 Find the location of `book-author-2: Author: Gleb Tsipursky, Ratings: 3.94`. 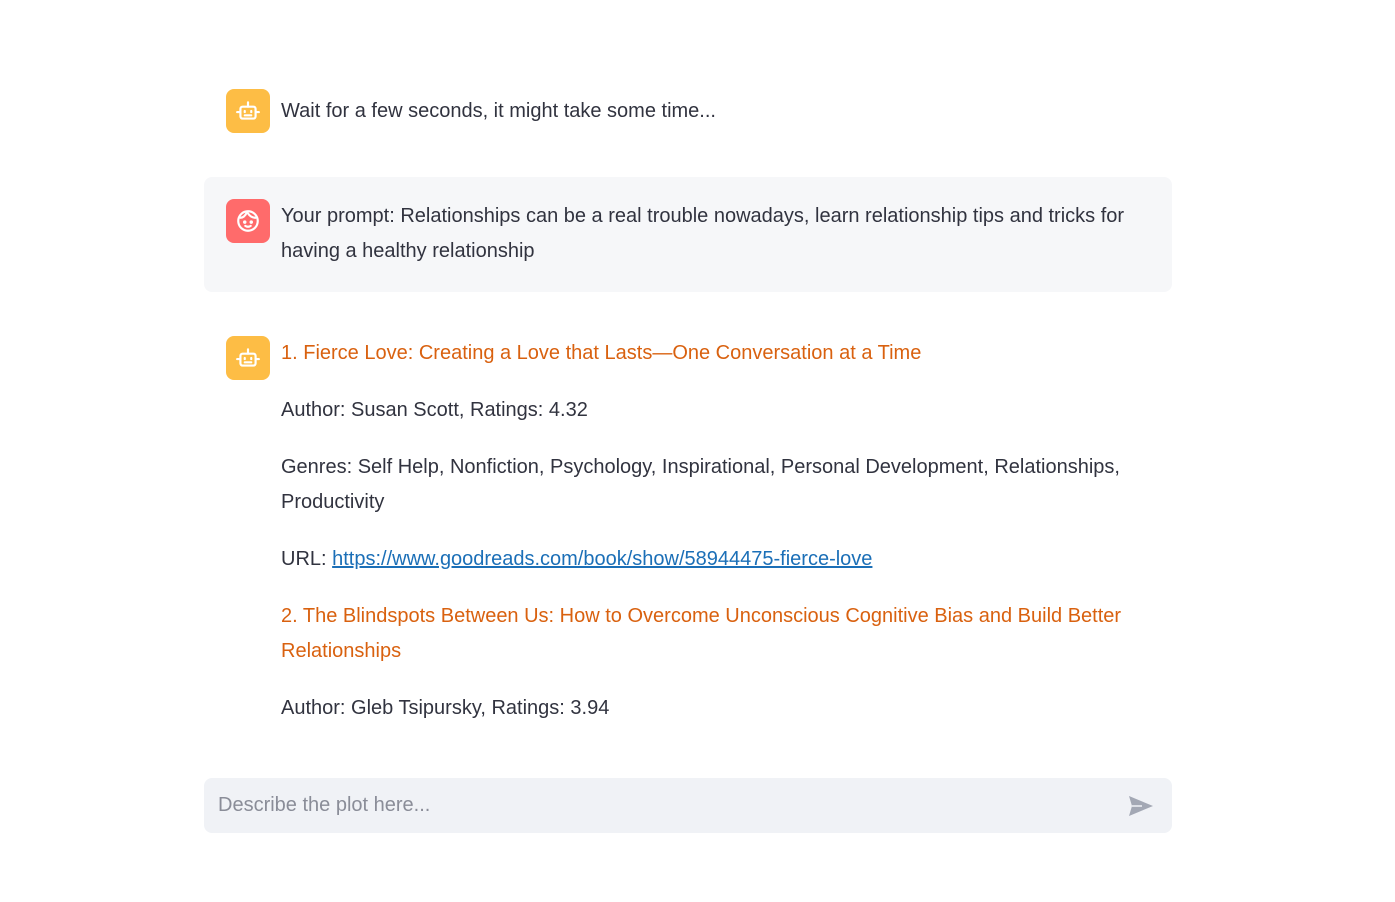

book-author-2: Author: Gleb Tsipursky, Ratings: 3.94 is located at coordinates (445, 708).